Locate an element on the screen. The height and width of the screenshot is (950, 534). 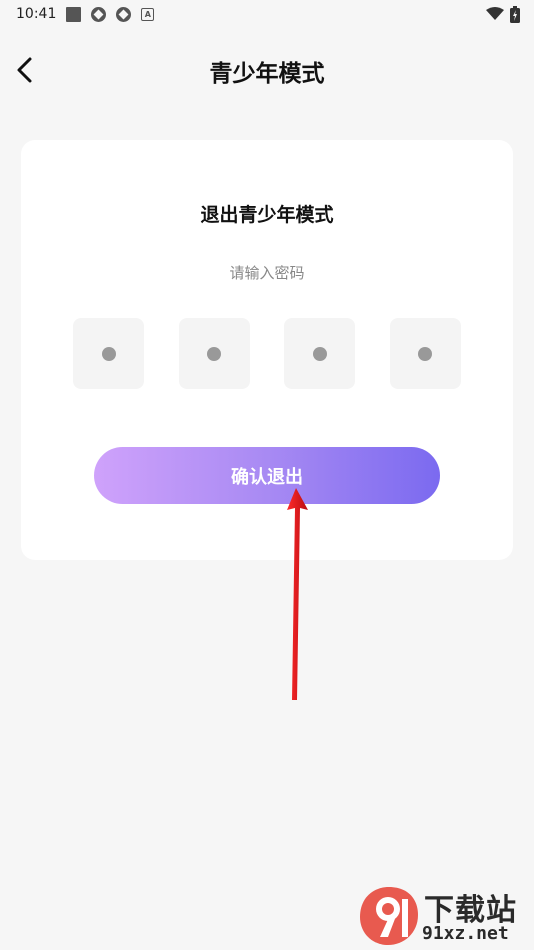
annotation-arrow-icon is located at coordinates (297, 594).